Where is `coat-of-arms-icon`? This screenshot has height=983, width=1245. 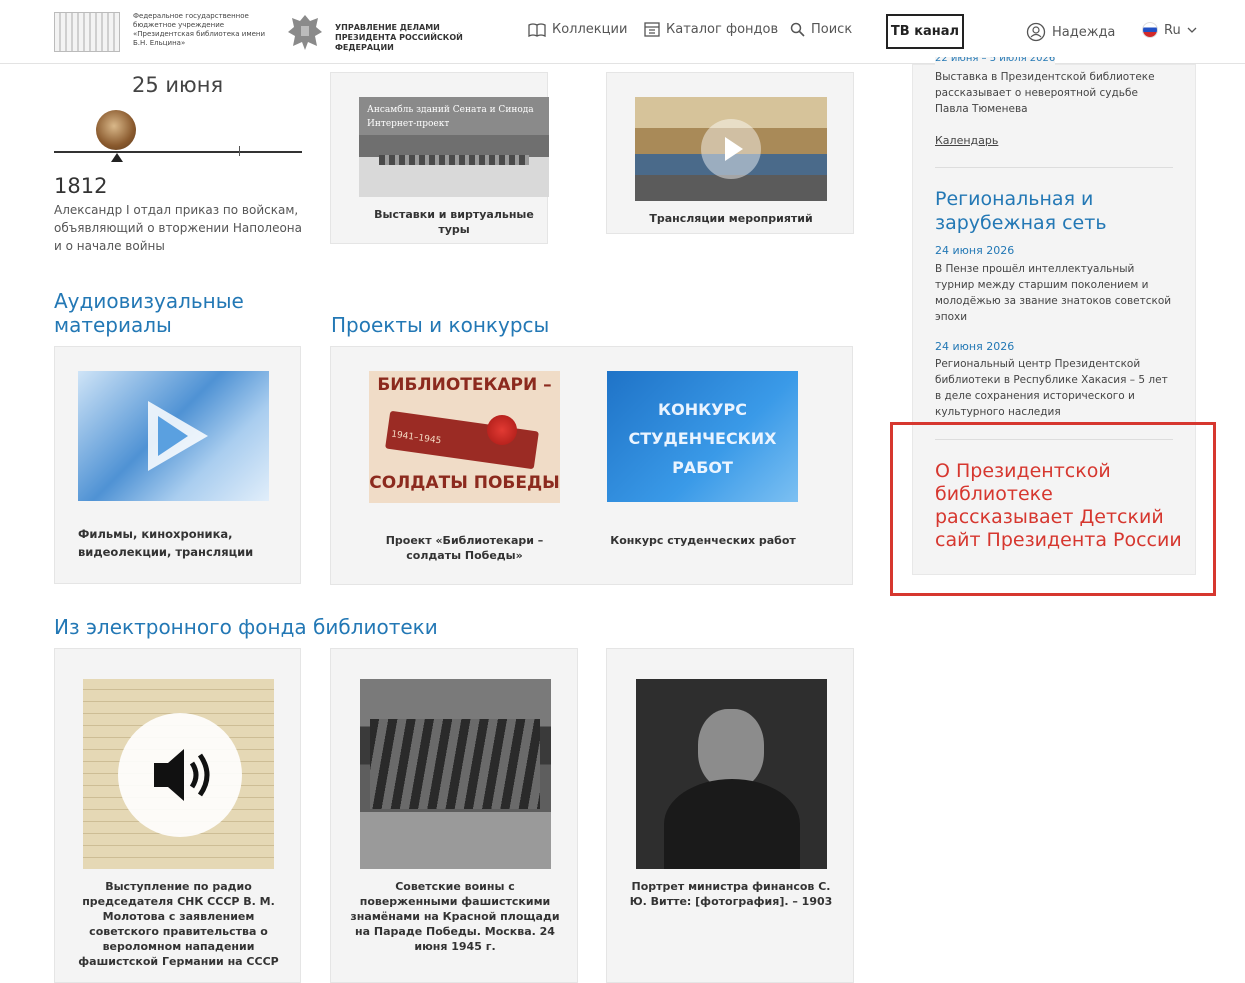 coat-of-arms-icon is located at coordinates (305, 32).